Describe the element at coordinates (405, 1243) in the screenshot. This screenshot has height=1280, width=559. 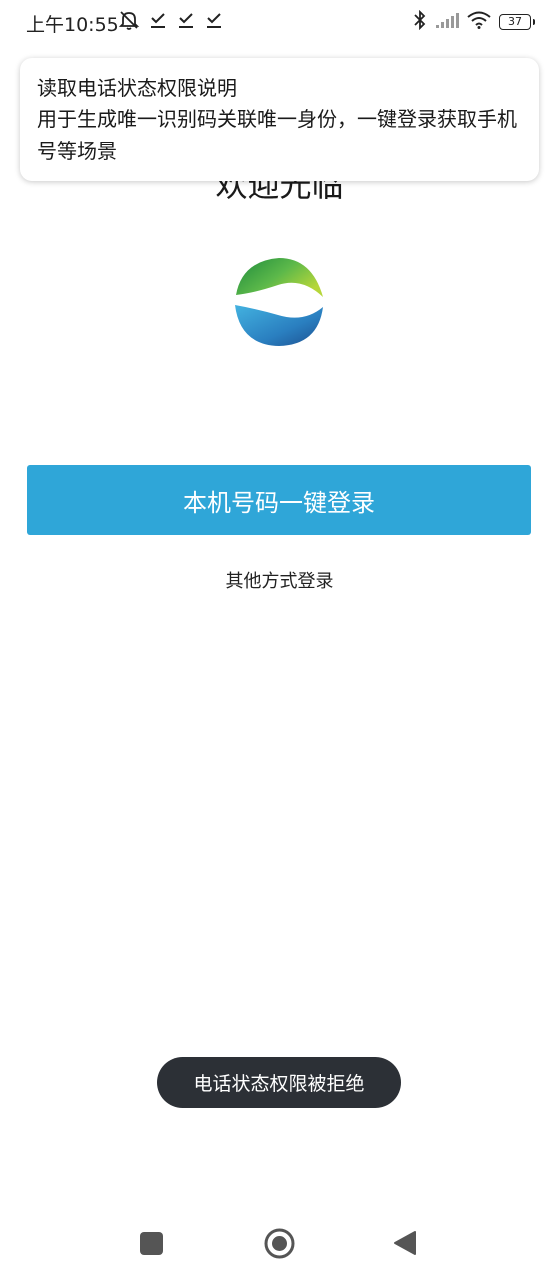
I see `back-icon` at that location.